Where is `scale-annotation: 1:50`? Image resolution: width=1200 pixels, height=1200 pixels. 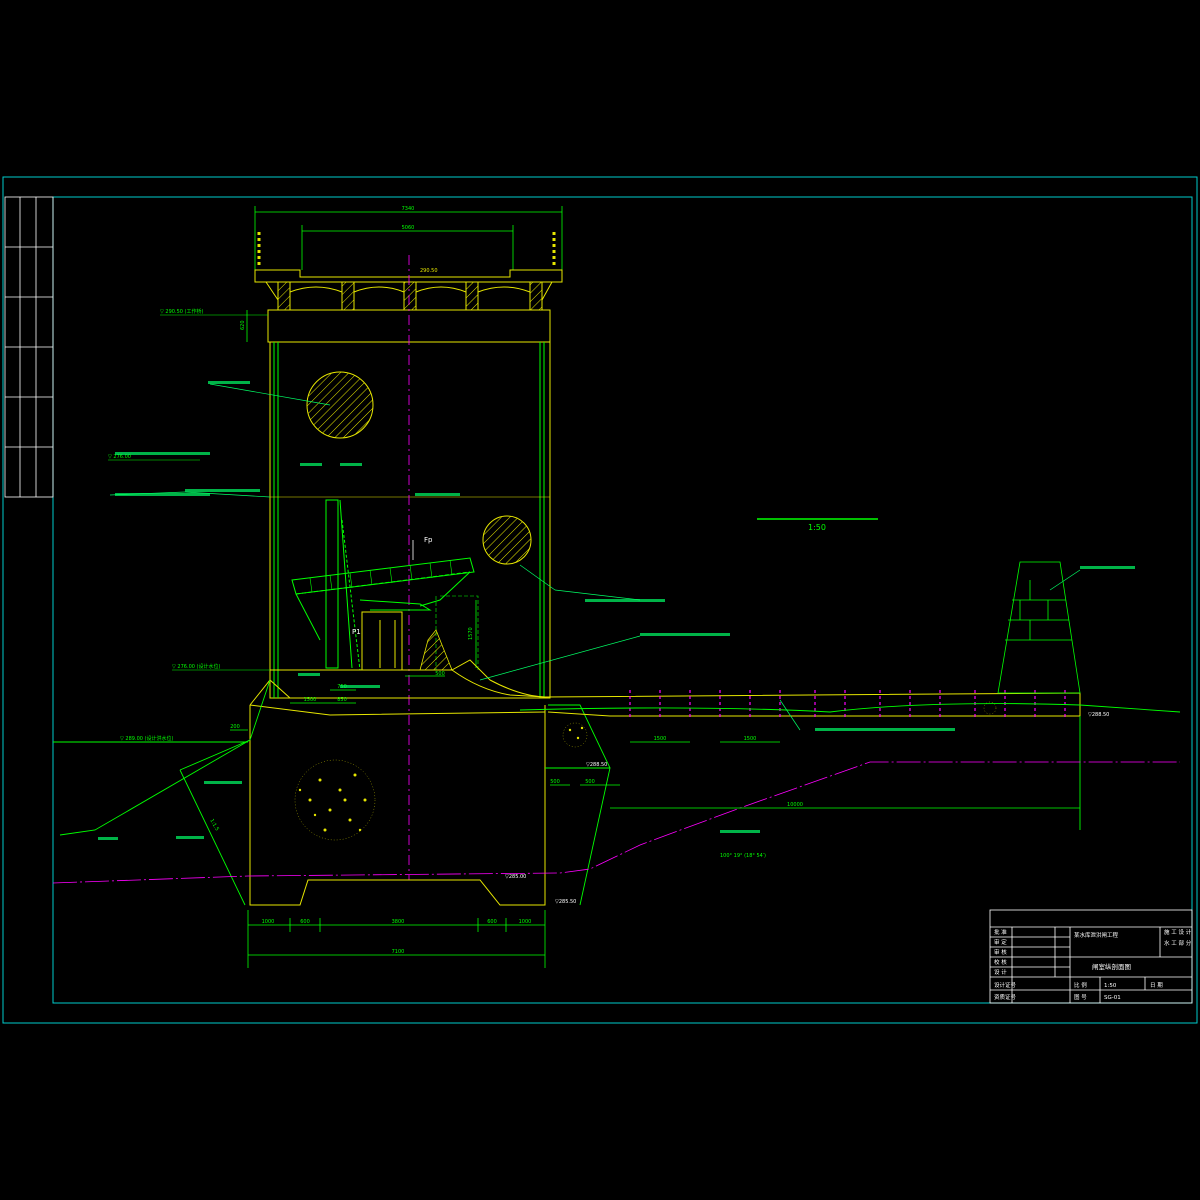 scale-annotation: 1:50 is located at coordinates (817, 525).